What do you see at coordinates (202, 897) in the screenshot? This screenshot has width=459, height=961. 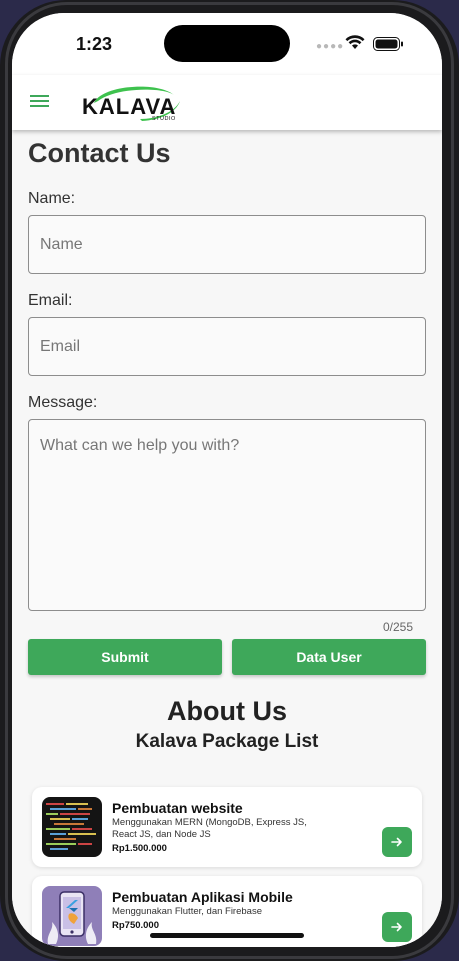 I see `package-name: Pembuatan Aplikasi Mobile` at bounding box center [202, 897].